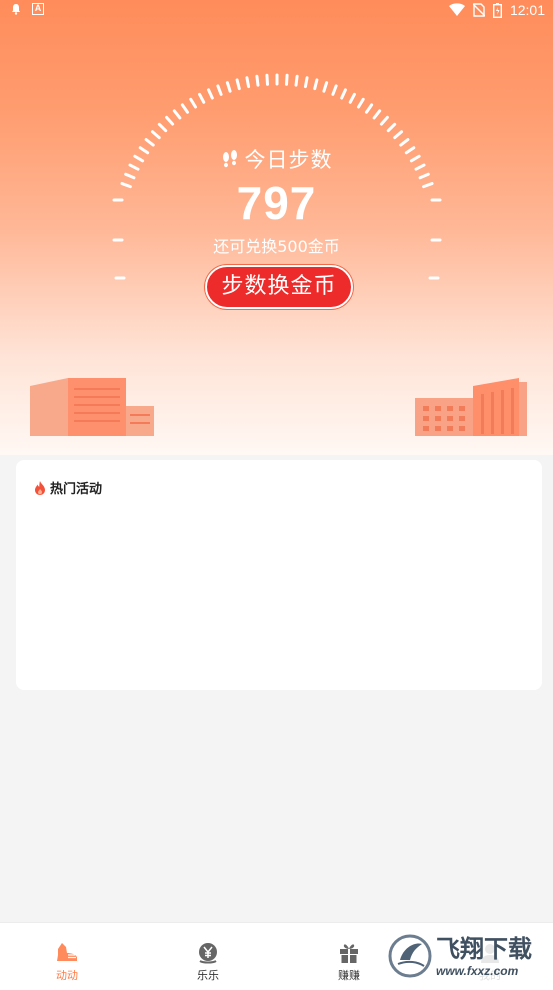  I want to click on tab-dongdong: 动动, so click(67, 956).